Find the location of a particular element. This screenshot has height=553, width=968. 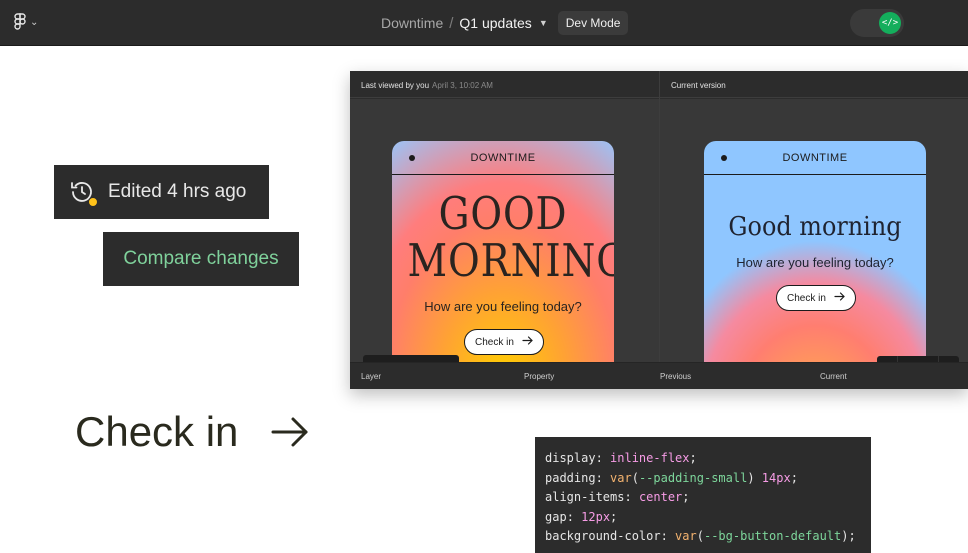

breadcrumb-file: Q1 updates is located at coordinates (495, 23).